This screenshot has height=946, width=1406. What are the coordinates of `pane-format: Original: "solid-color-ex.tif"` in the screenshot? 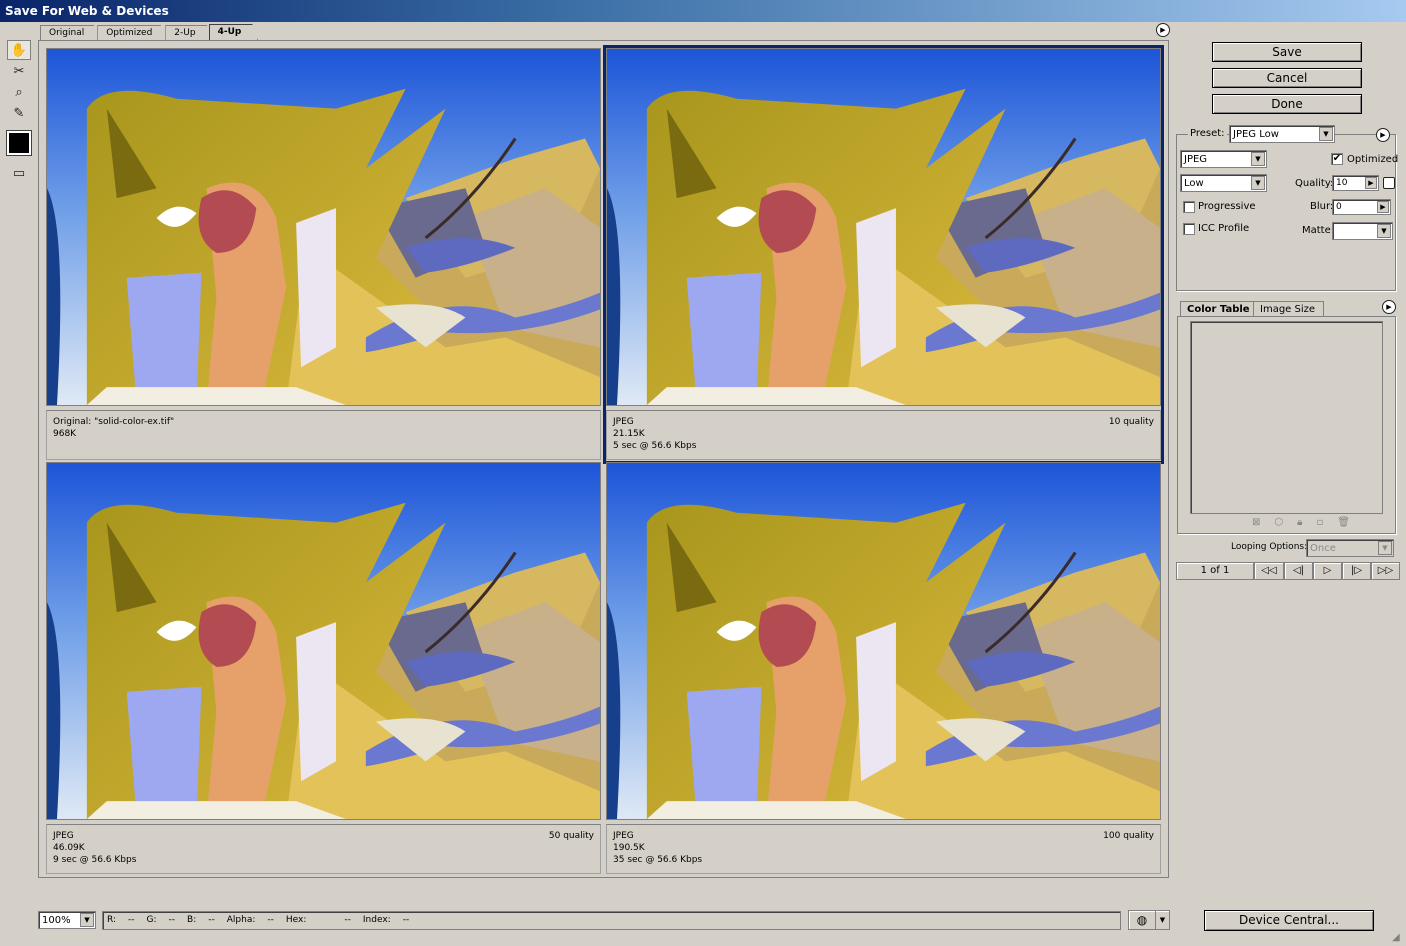 It's located at (114, 422).